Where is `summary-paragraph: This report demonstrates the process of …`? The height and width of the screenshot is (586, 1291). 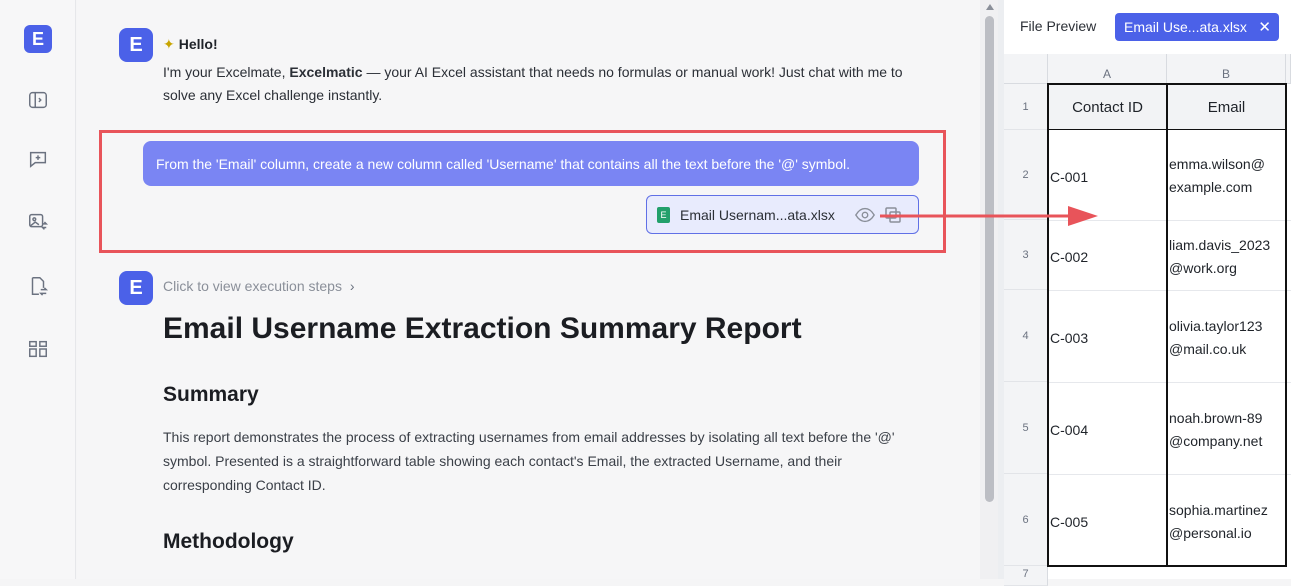
summary-paragraph: This report demonstrates the process of … is located at coordinates (529, 461).